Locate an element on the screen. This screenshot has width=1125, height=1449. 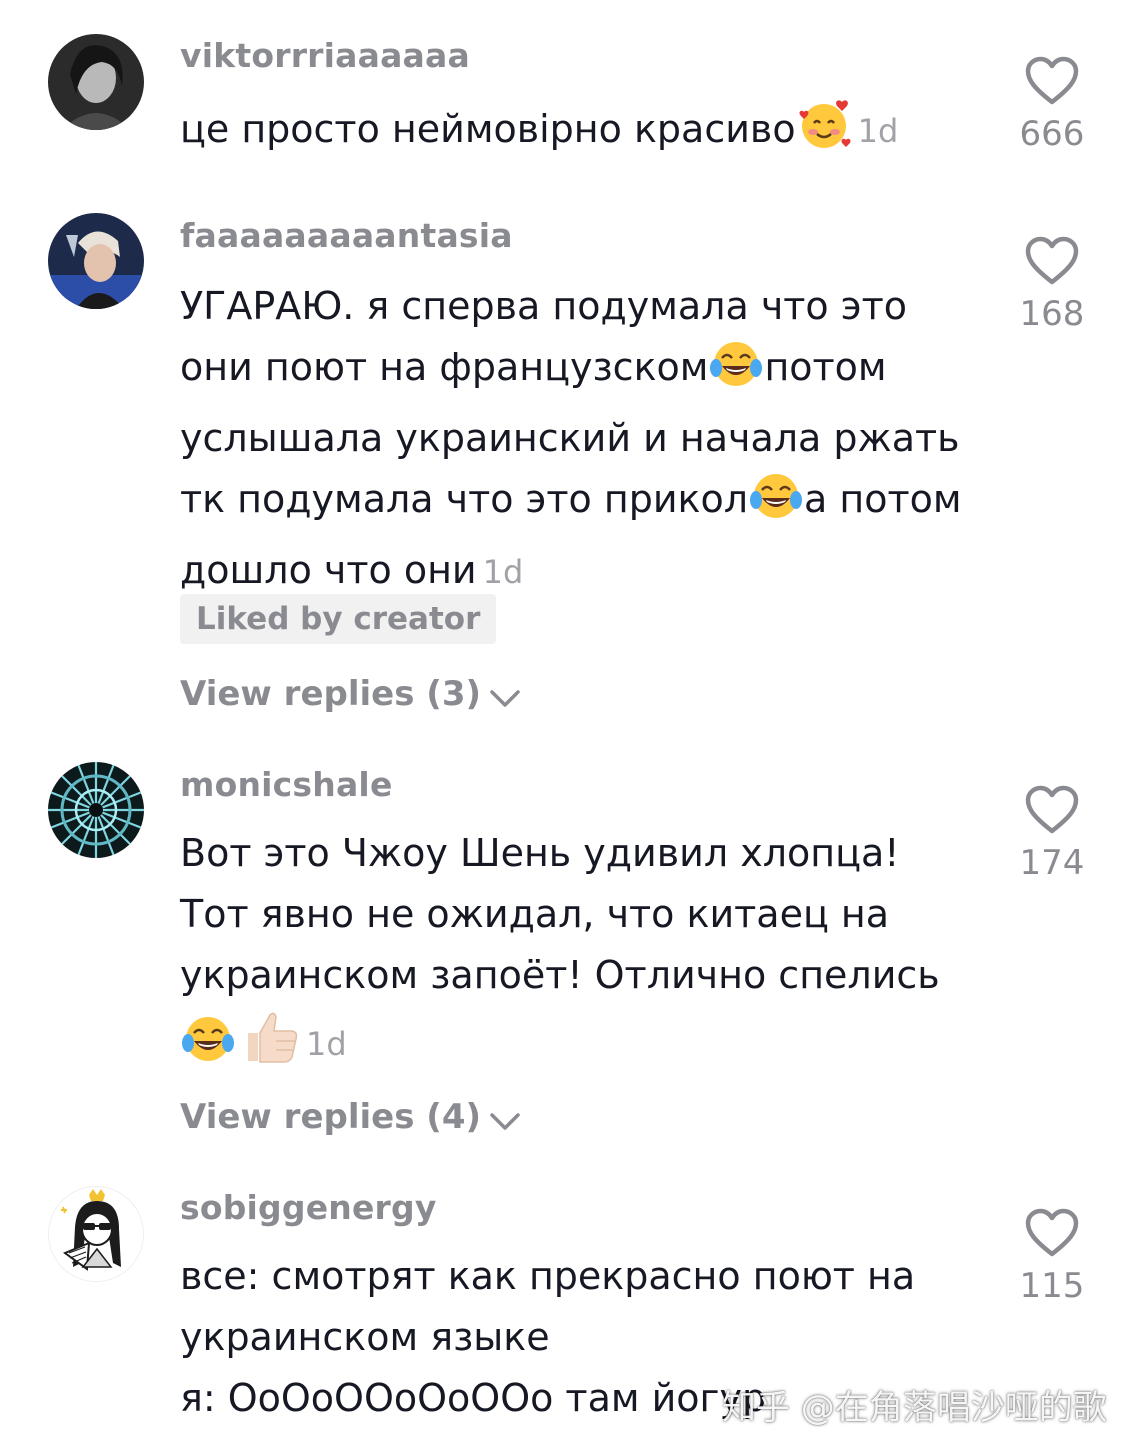
like-count: 115 is located at coordinates (1052, 1286).